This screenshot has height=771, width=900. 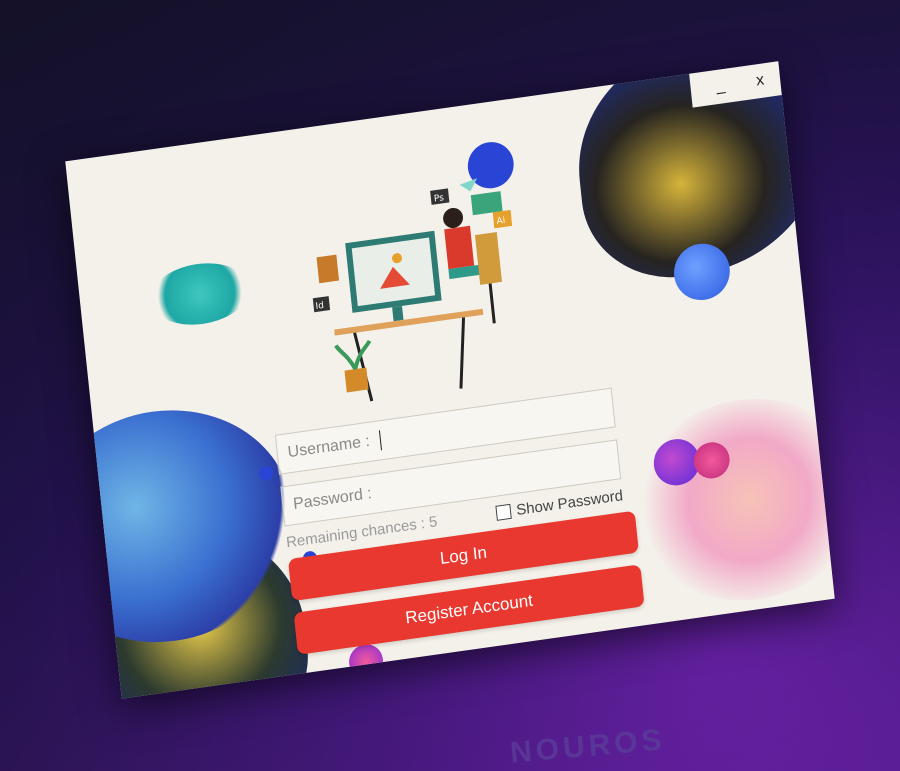 I want to click on text-cursor, so click(x=380, y=440).